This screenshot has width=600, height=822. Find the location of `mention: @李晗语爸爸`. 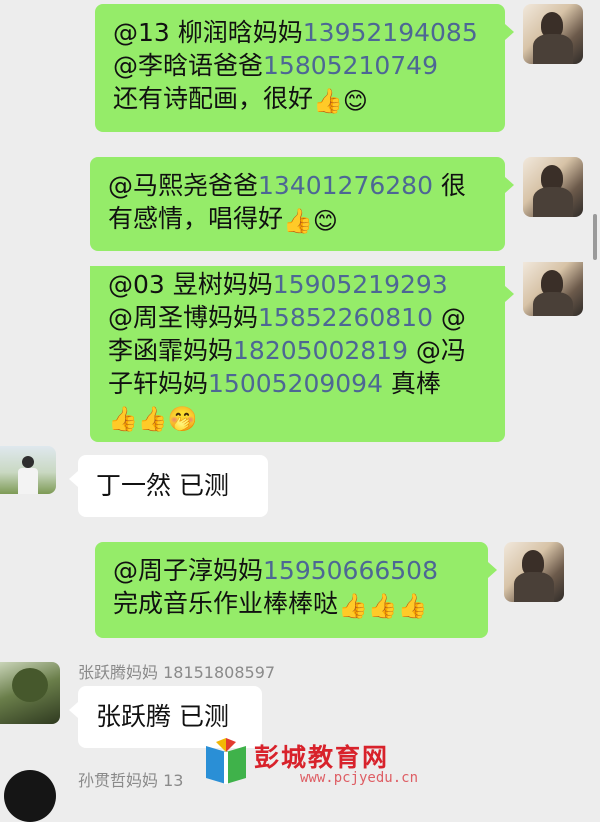

mention: @李晗语爸爸 is located at coordinates (188, 65).